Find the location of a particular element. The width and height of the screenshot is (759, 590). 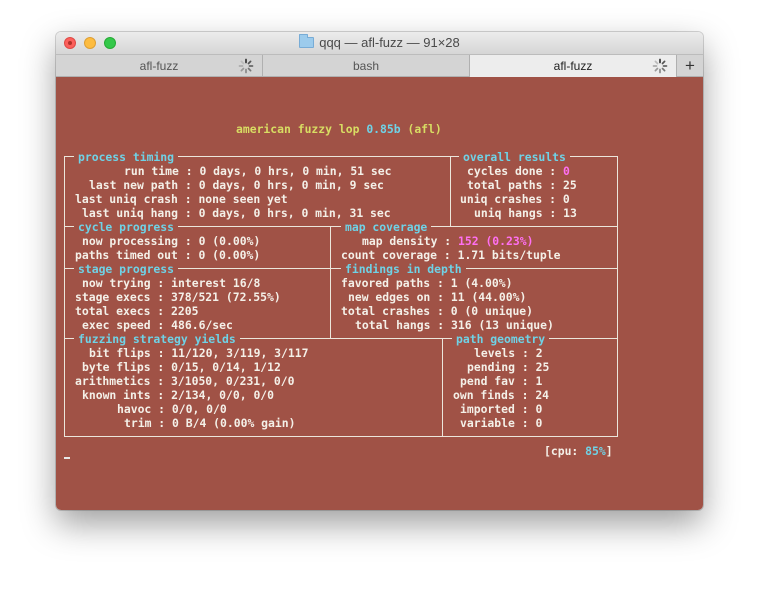

cycles-done-row: cycles done : 0 is located at coordinates (518, 171).